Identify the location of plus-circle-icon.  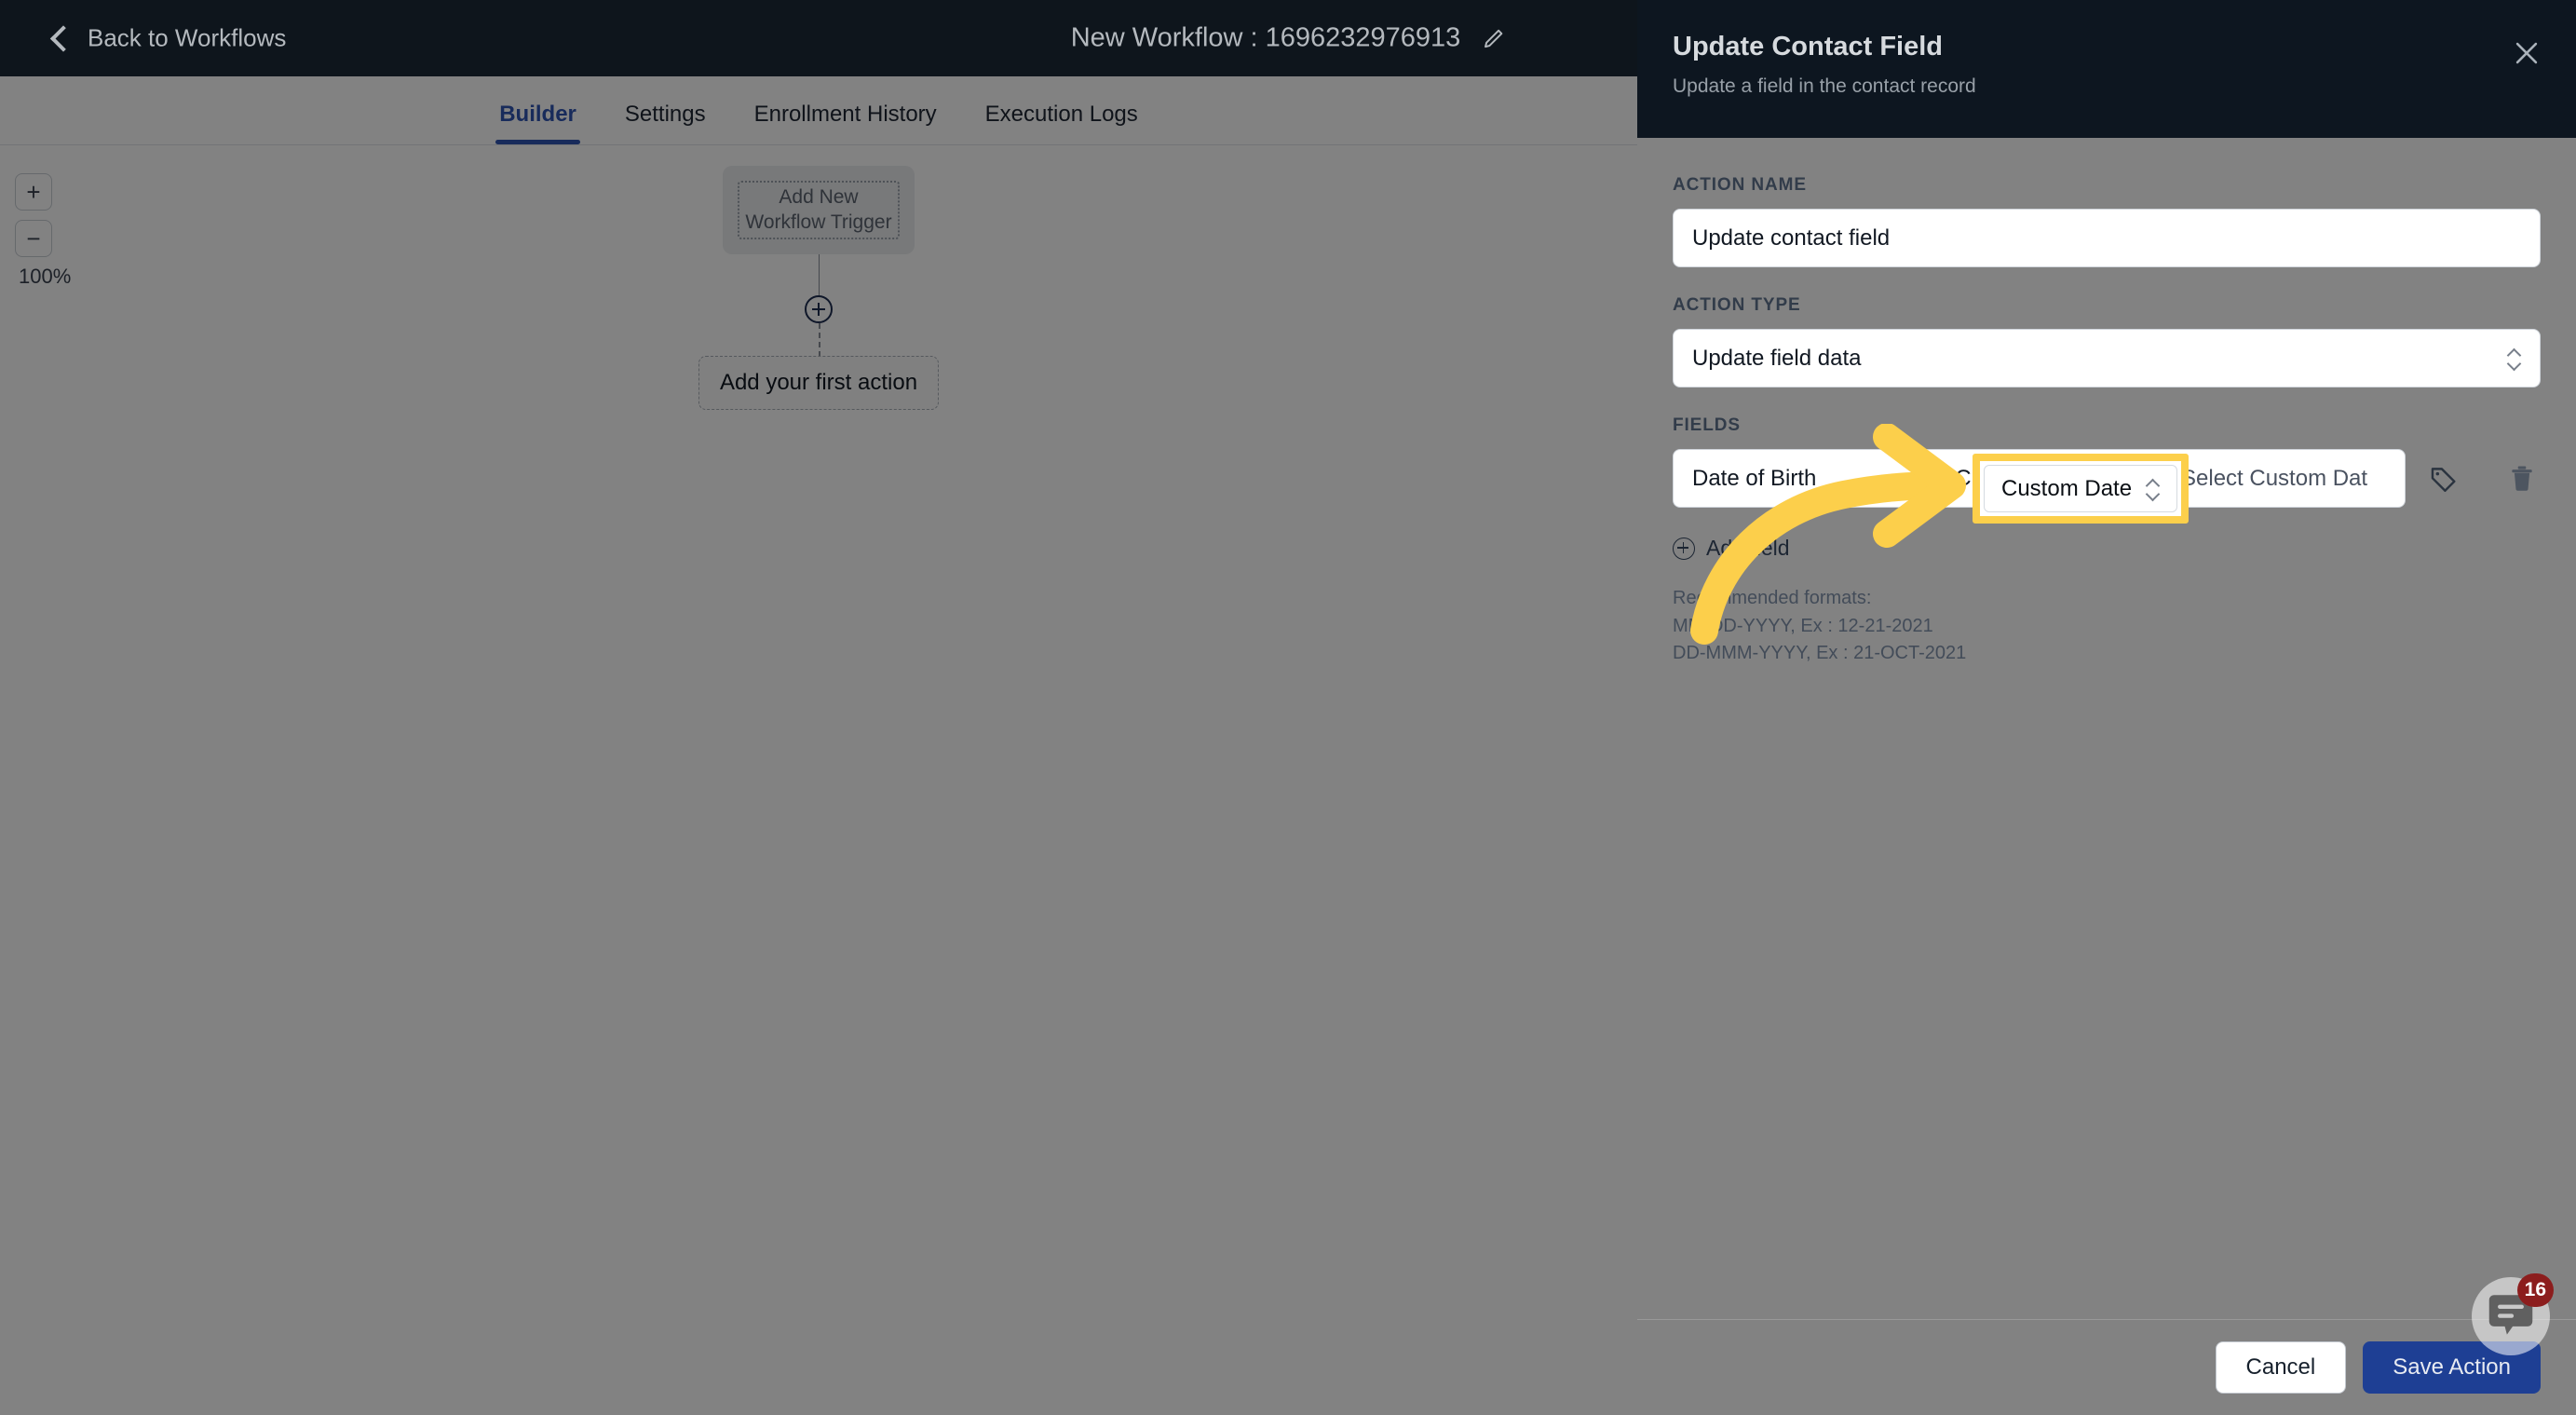
(1684, 548).